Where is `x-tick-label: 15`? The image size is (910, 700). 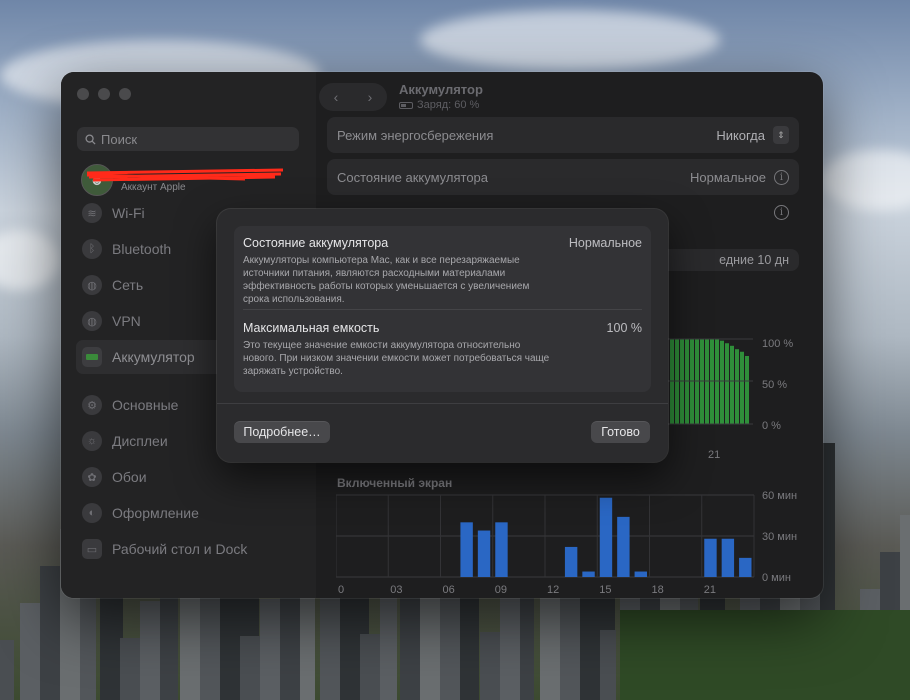
x-tick-label: 15 is located at coordinates (605, 590).